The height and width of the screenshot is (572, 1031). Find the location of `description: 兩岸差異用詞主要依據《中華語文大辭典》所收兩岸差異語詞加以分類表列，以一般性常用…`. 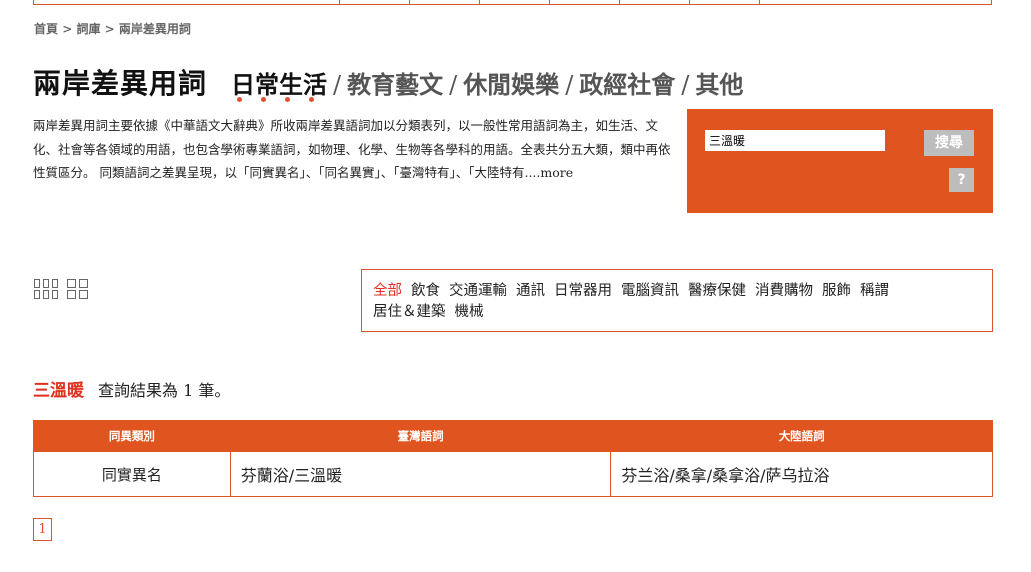

description: 兩岸差異用詞主要依據《中華語文大辭典》所收兩岸差異語詞加以分類表列，以一般性常用… is located at coordinates (353, 149).